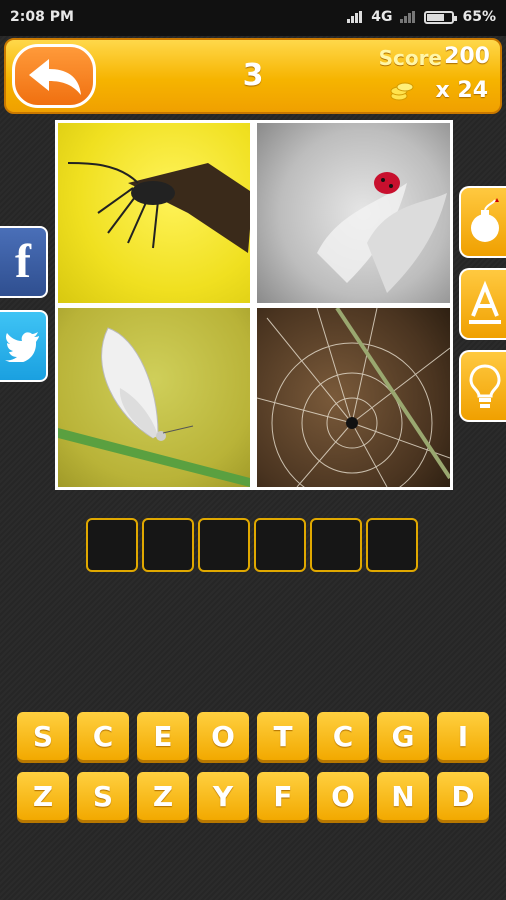 The width and height of the screenshot is (506, 900). What do you see at coordinates (463, 736) in the screenshot?
I see `letter-key: I` at bounding box center [463, 736].